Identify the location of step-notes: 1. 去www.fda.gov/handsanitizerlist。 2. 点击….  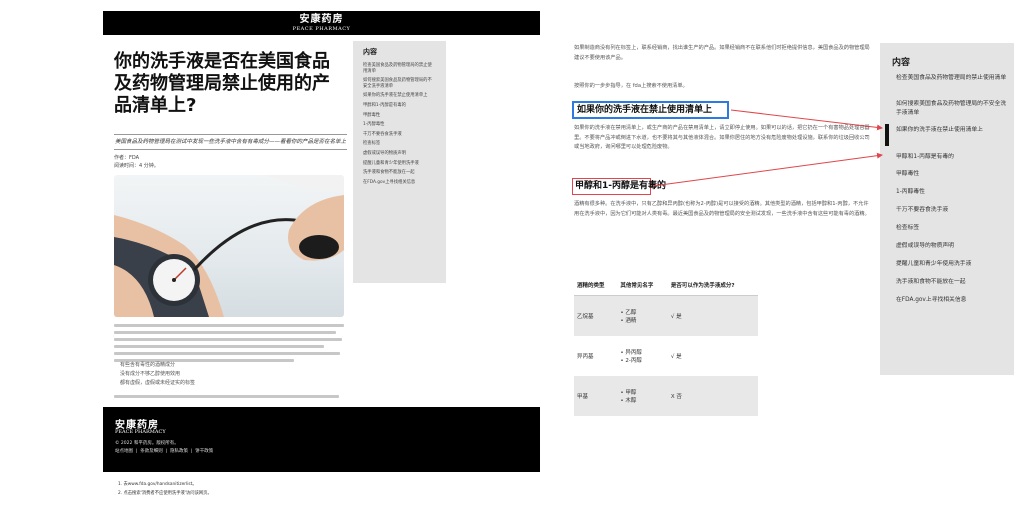
(165, 489).